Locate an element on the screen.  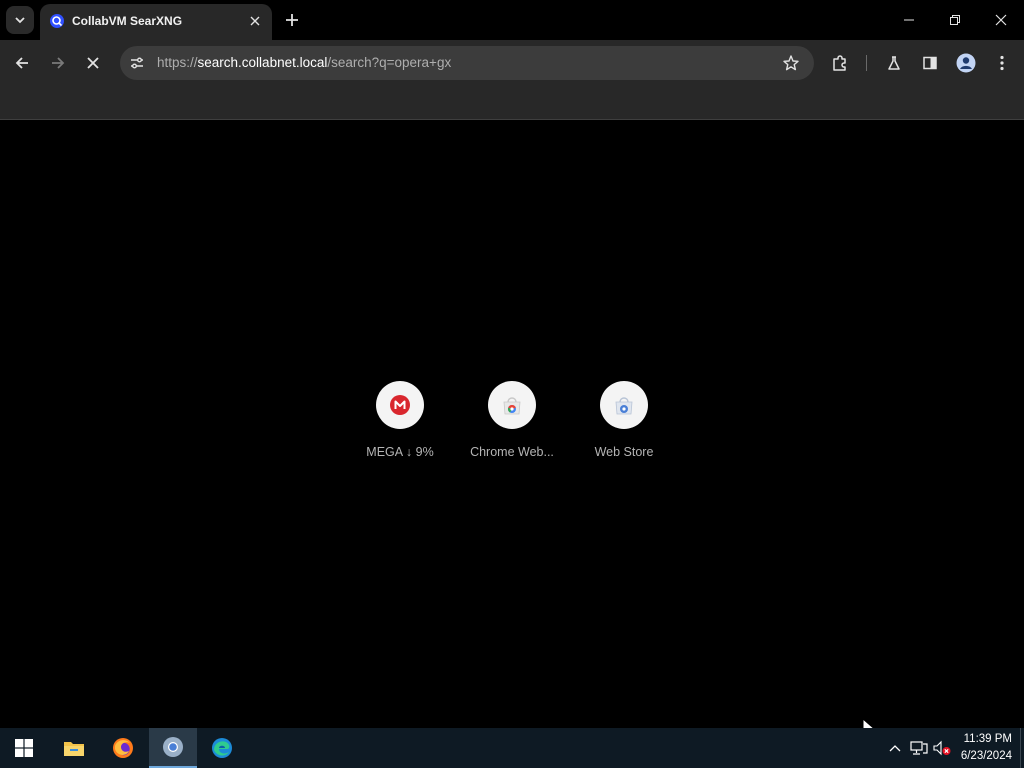
taskbar-file-explorer is located at coordinates (74, 748).